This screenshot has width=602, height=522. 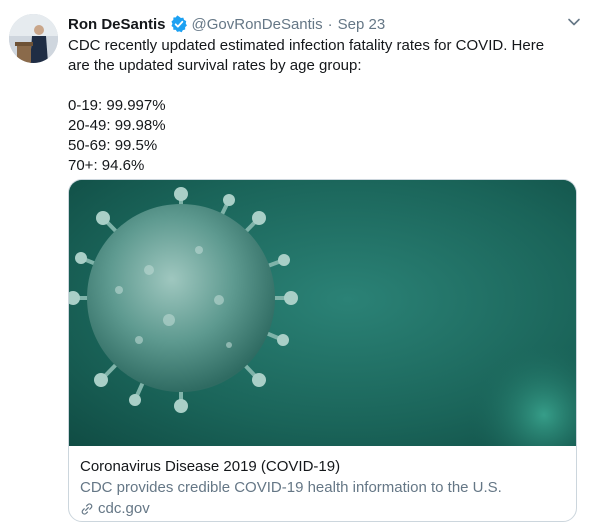 I want to click on survival-rate-20-49: 20-49: 99.98%, so click(x=117, y=125).